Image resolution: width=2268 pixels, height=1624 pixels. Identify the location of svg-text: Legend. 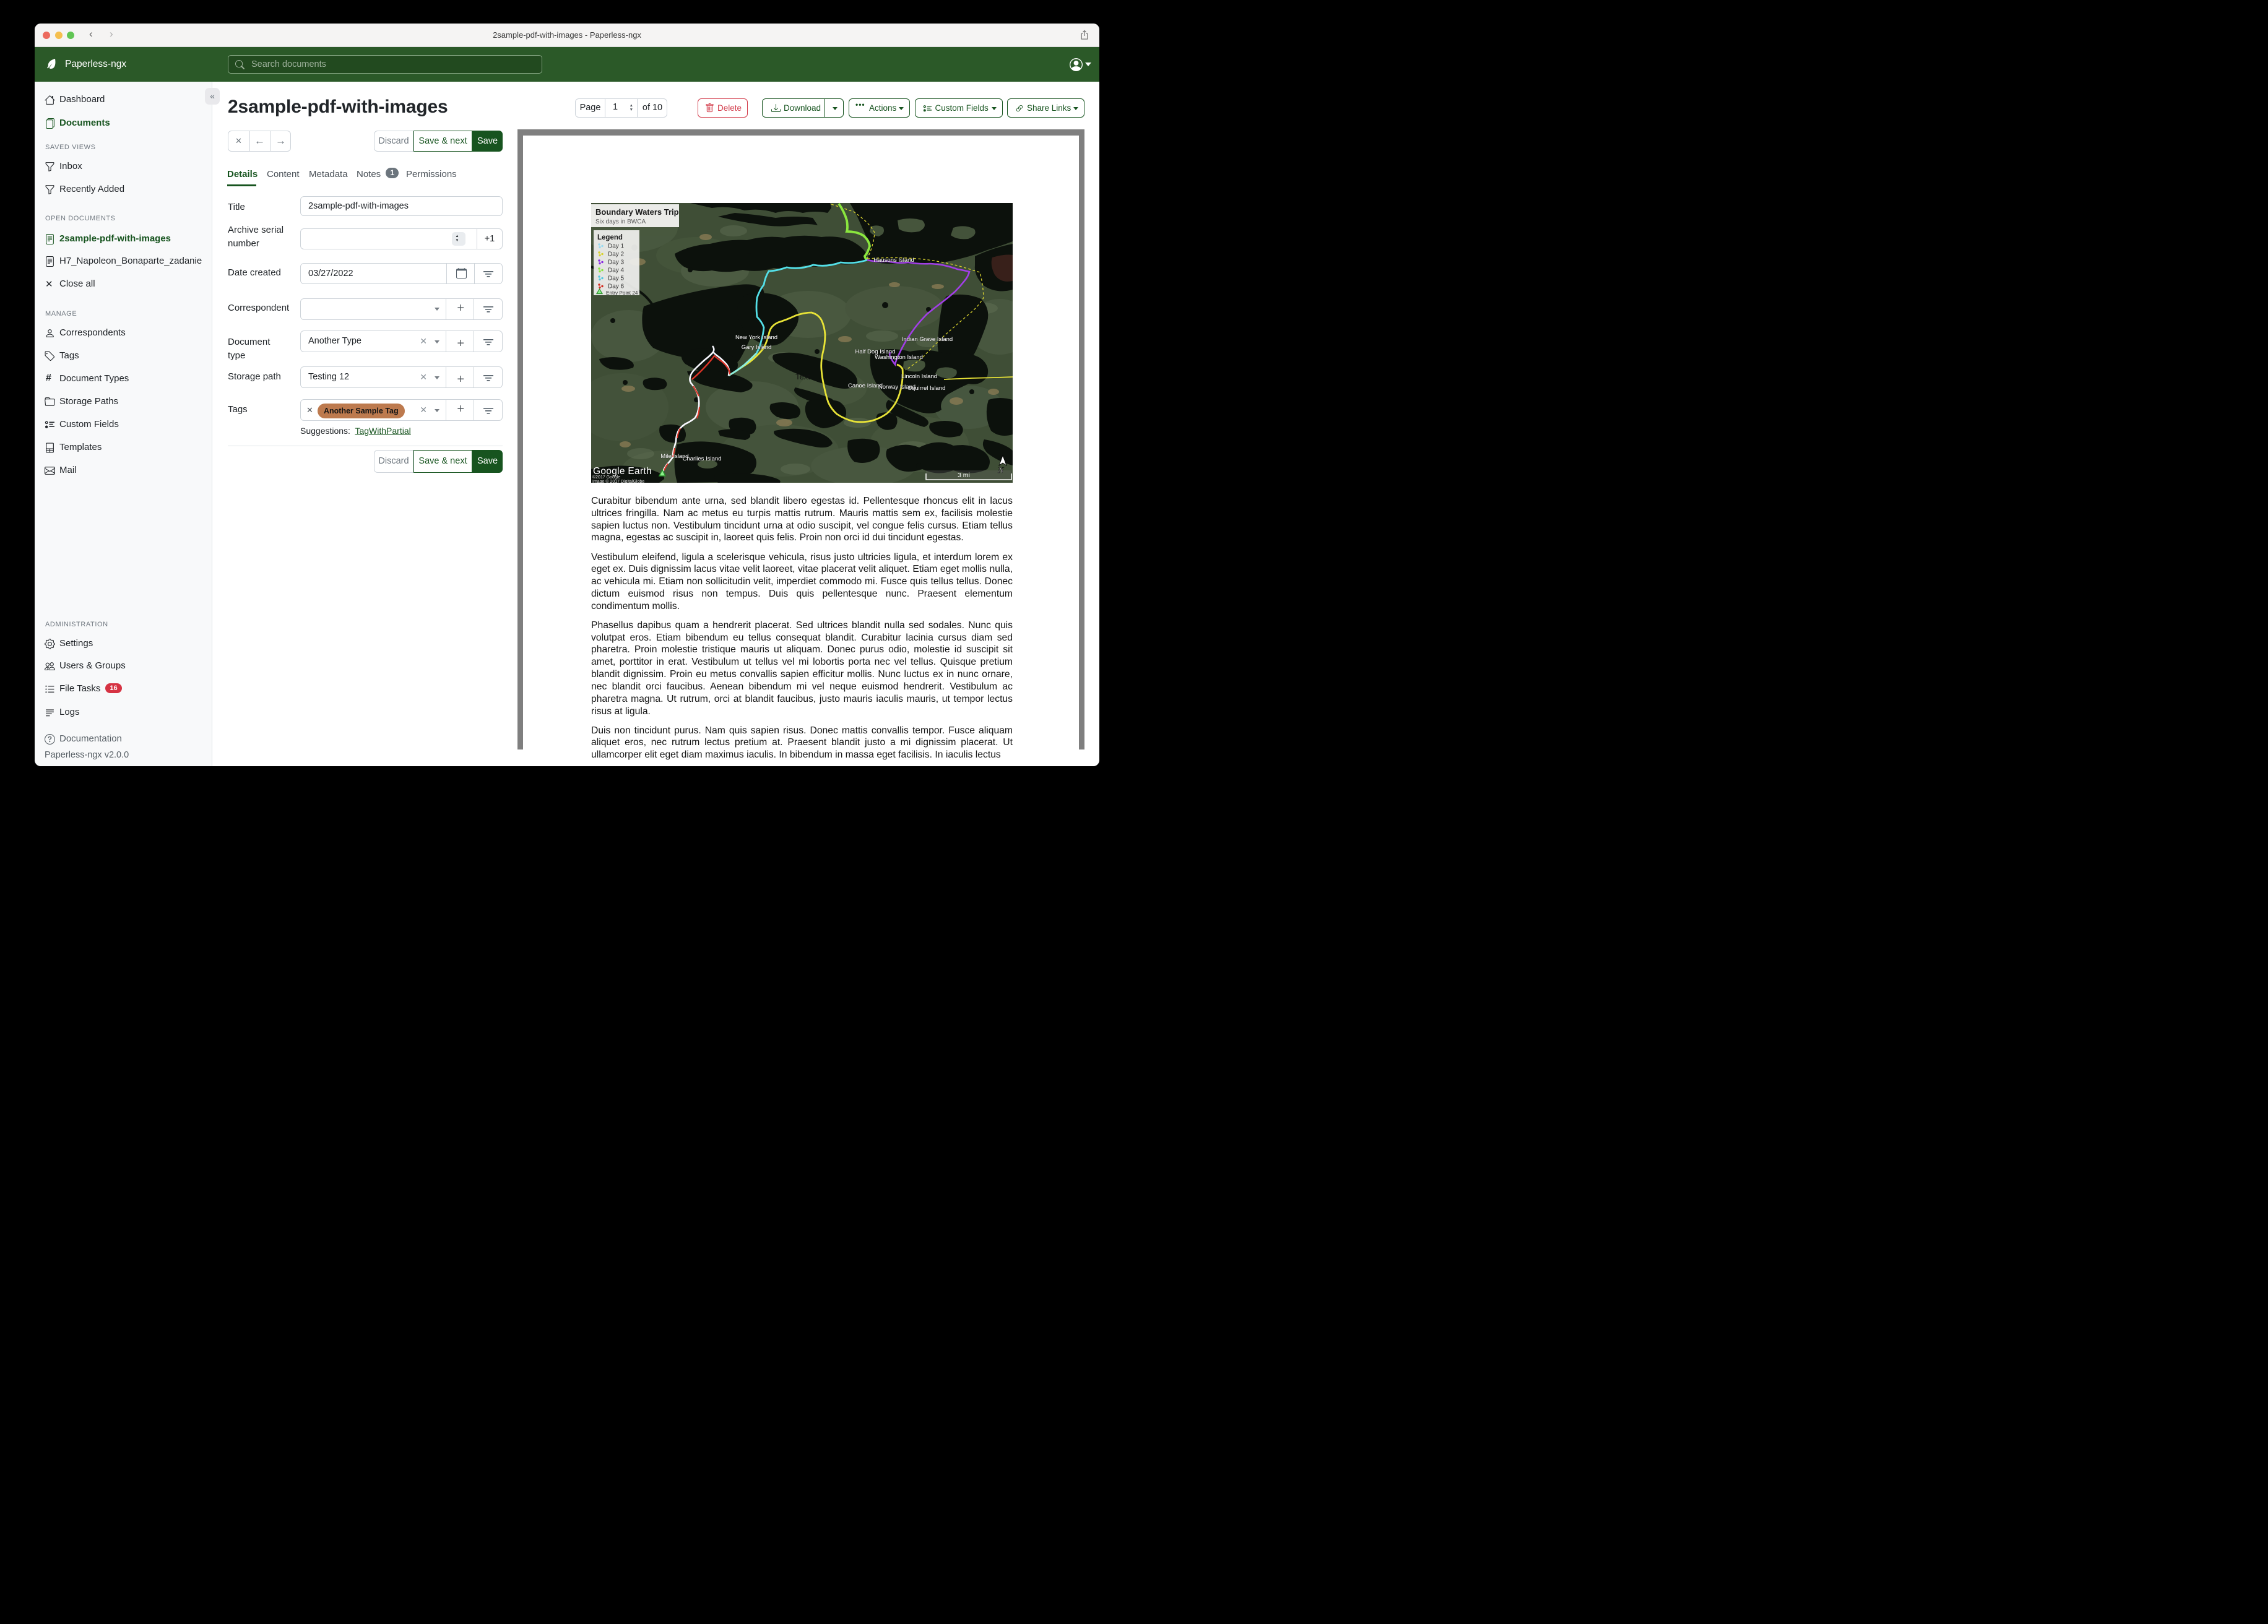
(610, 237).